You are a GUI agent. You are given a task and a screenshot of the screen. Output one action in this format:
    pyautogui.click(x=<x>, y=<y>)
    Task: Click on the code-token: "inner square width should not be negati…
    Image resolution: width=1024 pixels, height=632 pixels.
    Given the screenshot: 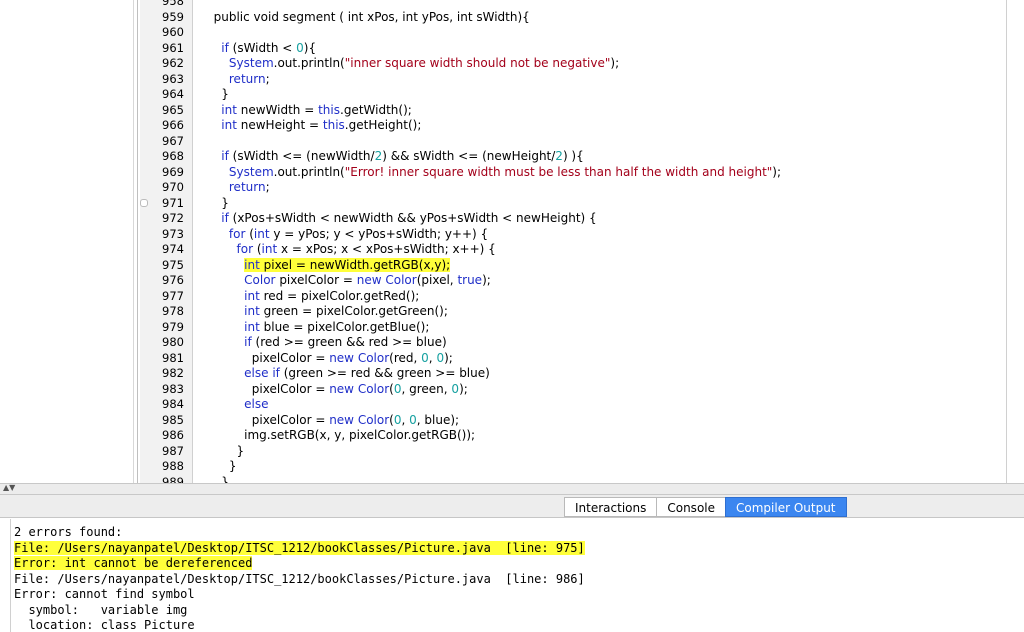 What is the action you would take?
    pyautogui.click(x=477, y=63)
    